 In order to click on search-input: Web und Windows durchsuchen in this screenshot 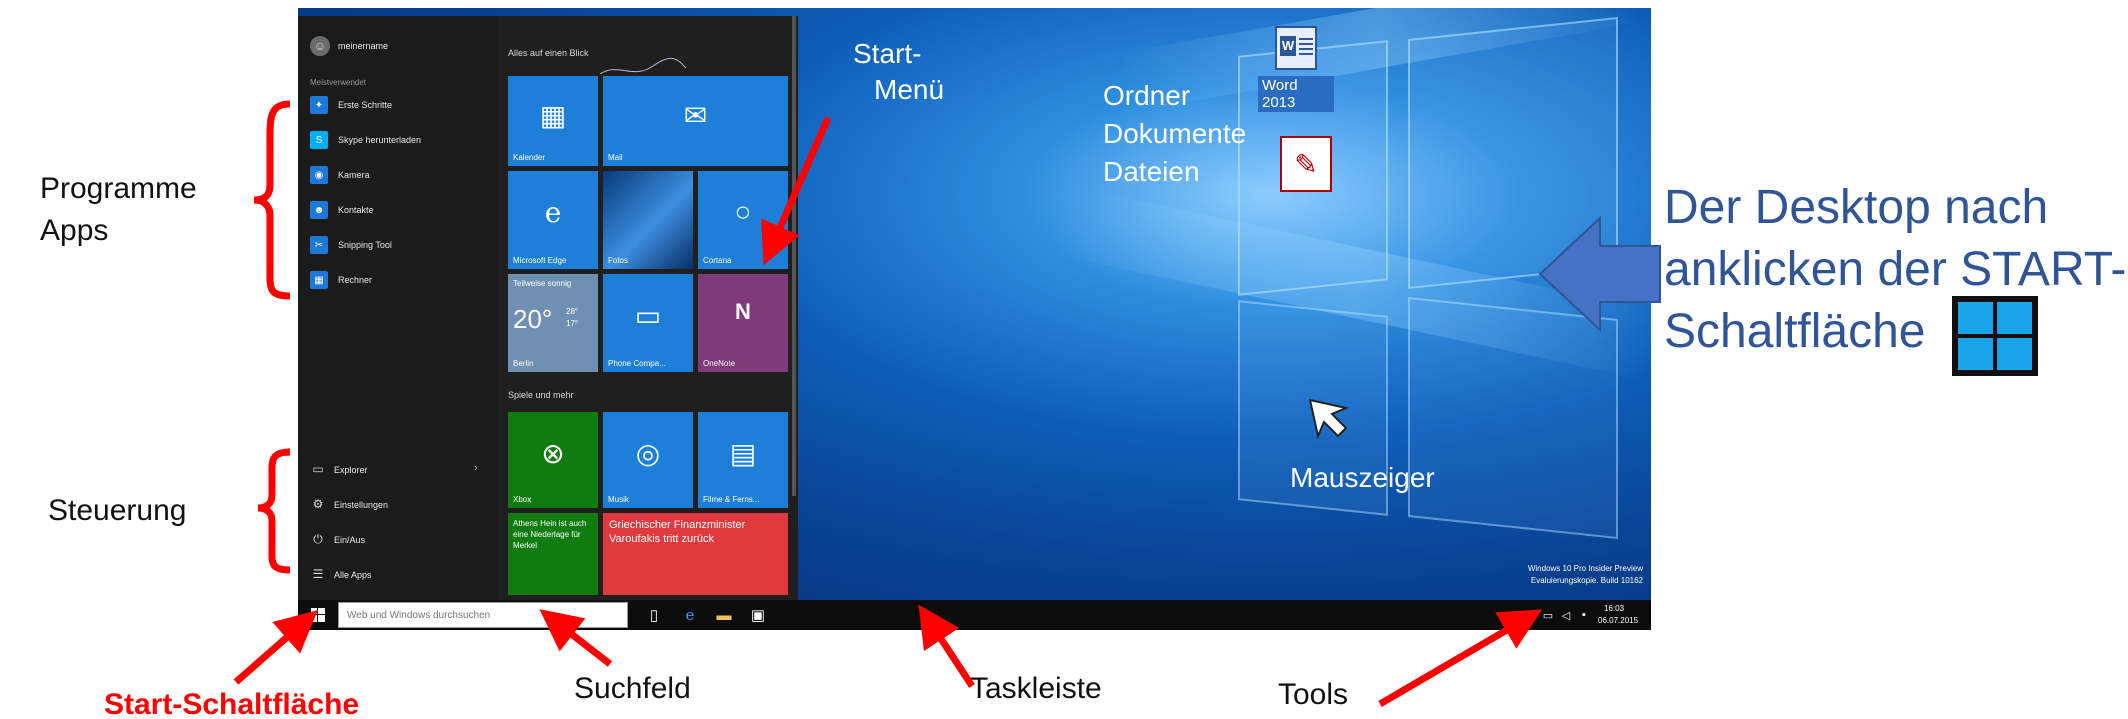, I will do `click(483, 615)`.